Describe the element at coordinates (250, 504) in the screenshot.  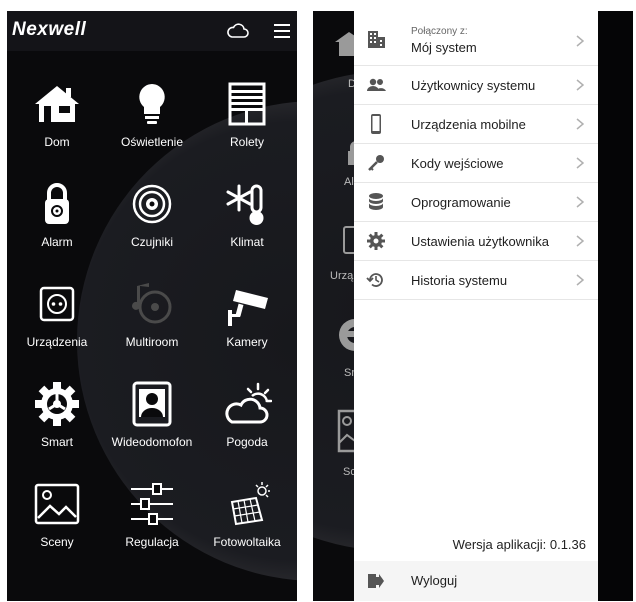
I see `solar-panel-icon` at that location.